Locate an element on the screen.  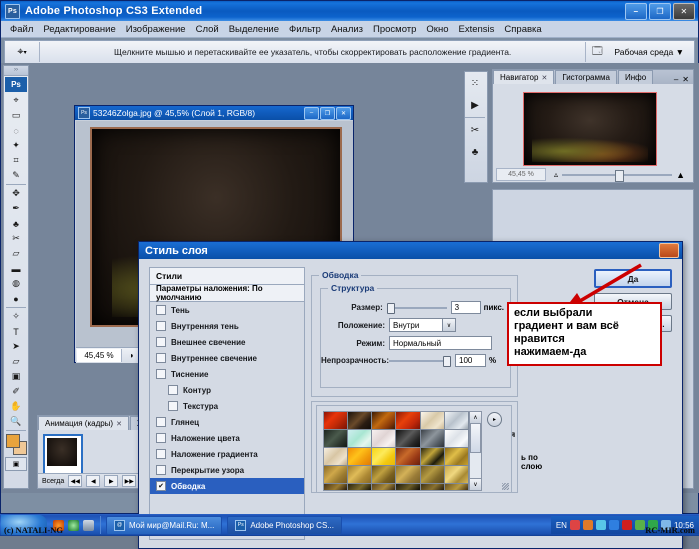
shield-icon is located at coordinates (613, 525).